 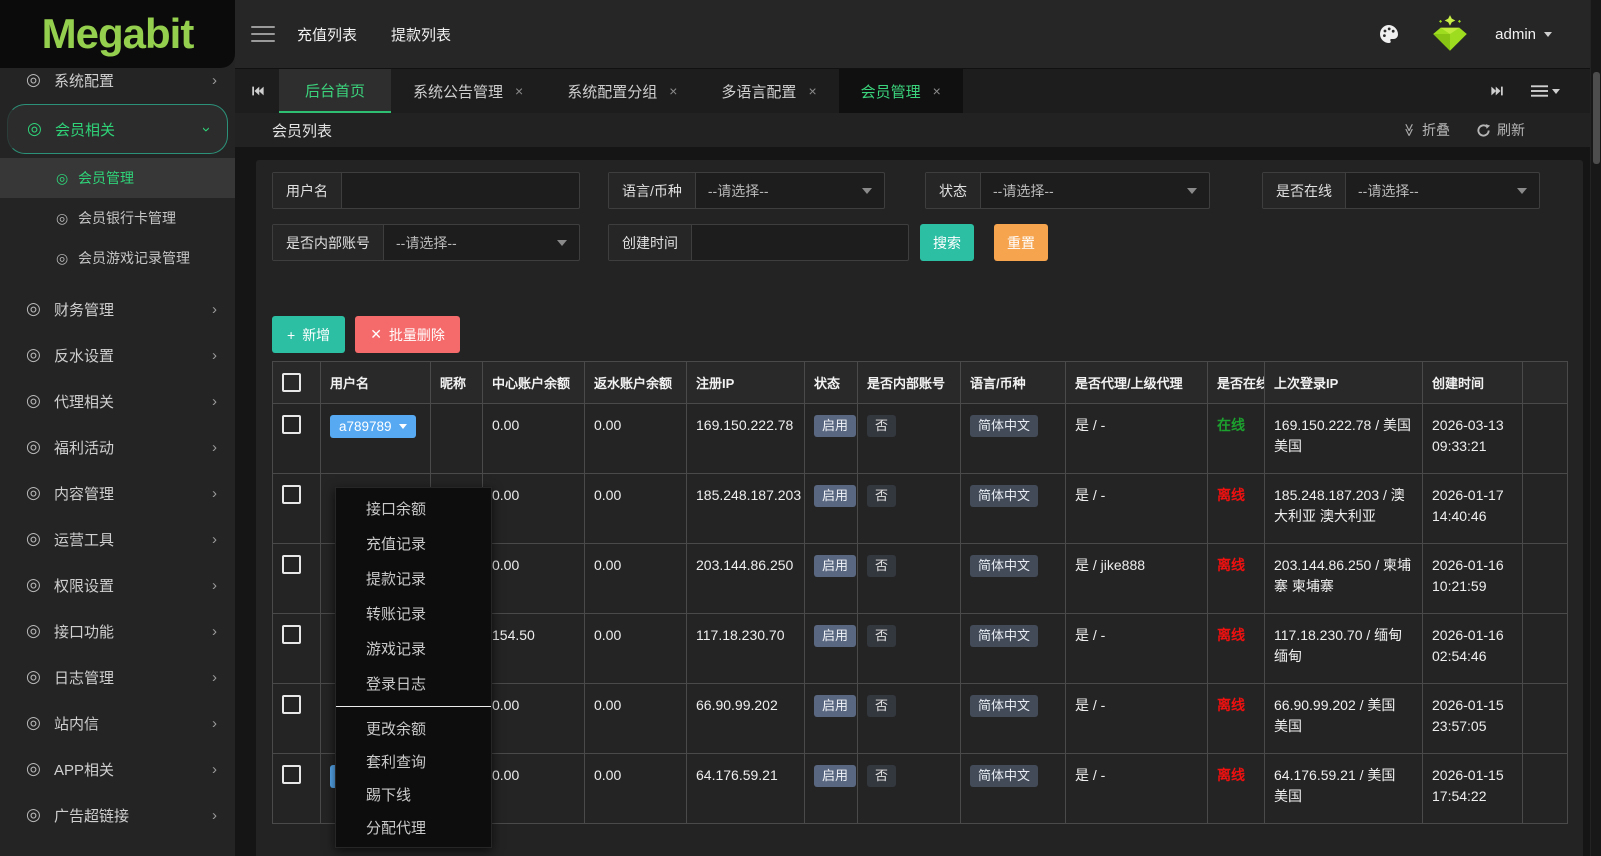 I want to click on online-status: 在线, so click(x=1231, y=425).